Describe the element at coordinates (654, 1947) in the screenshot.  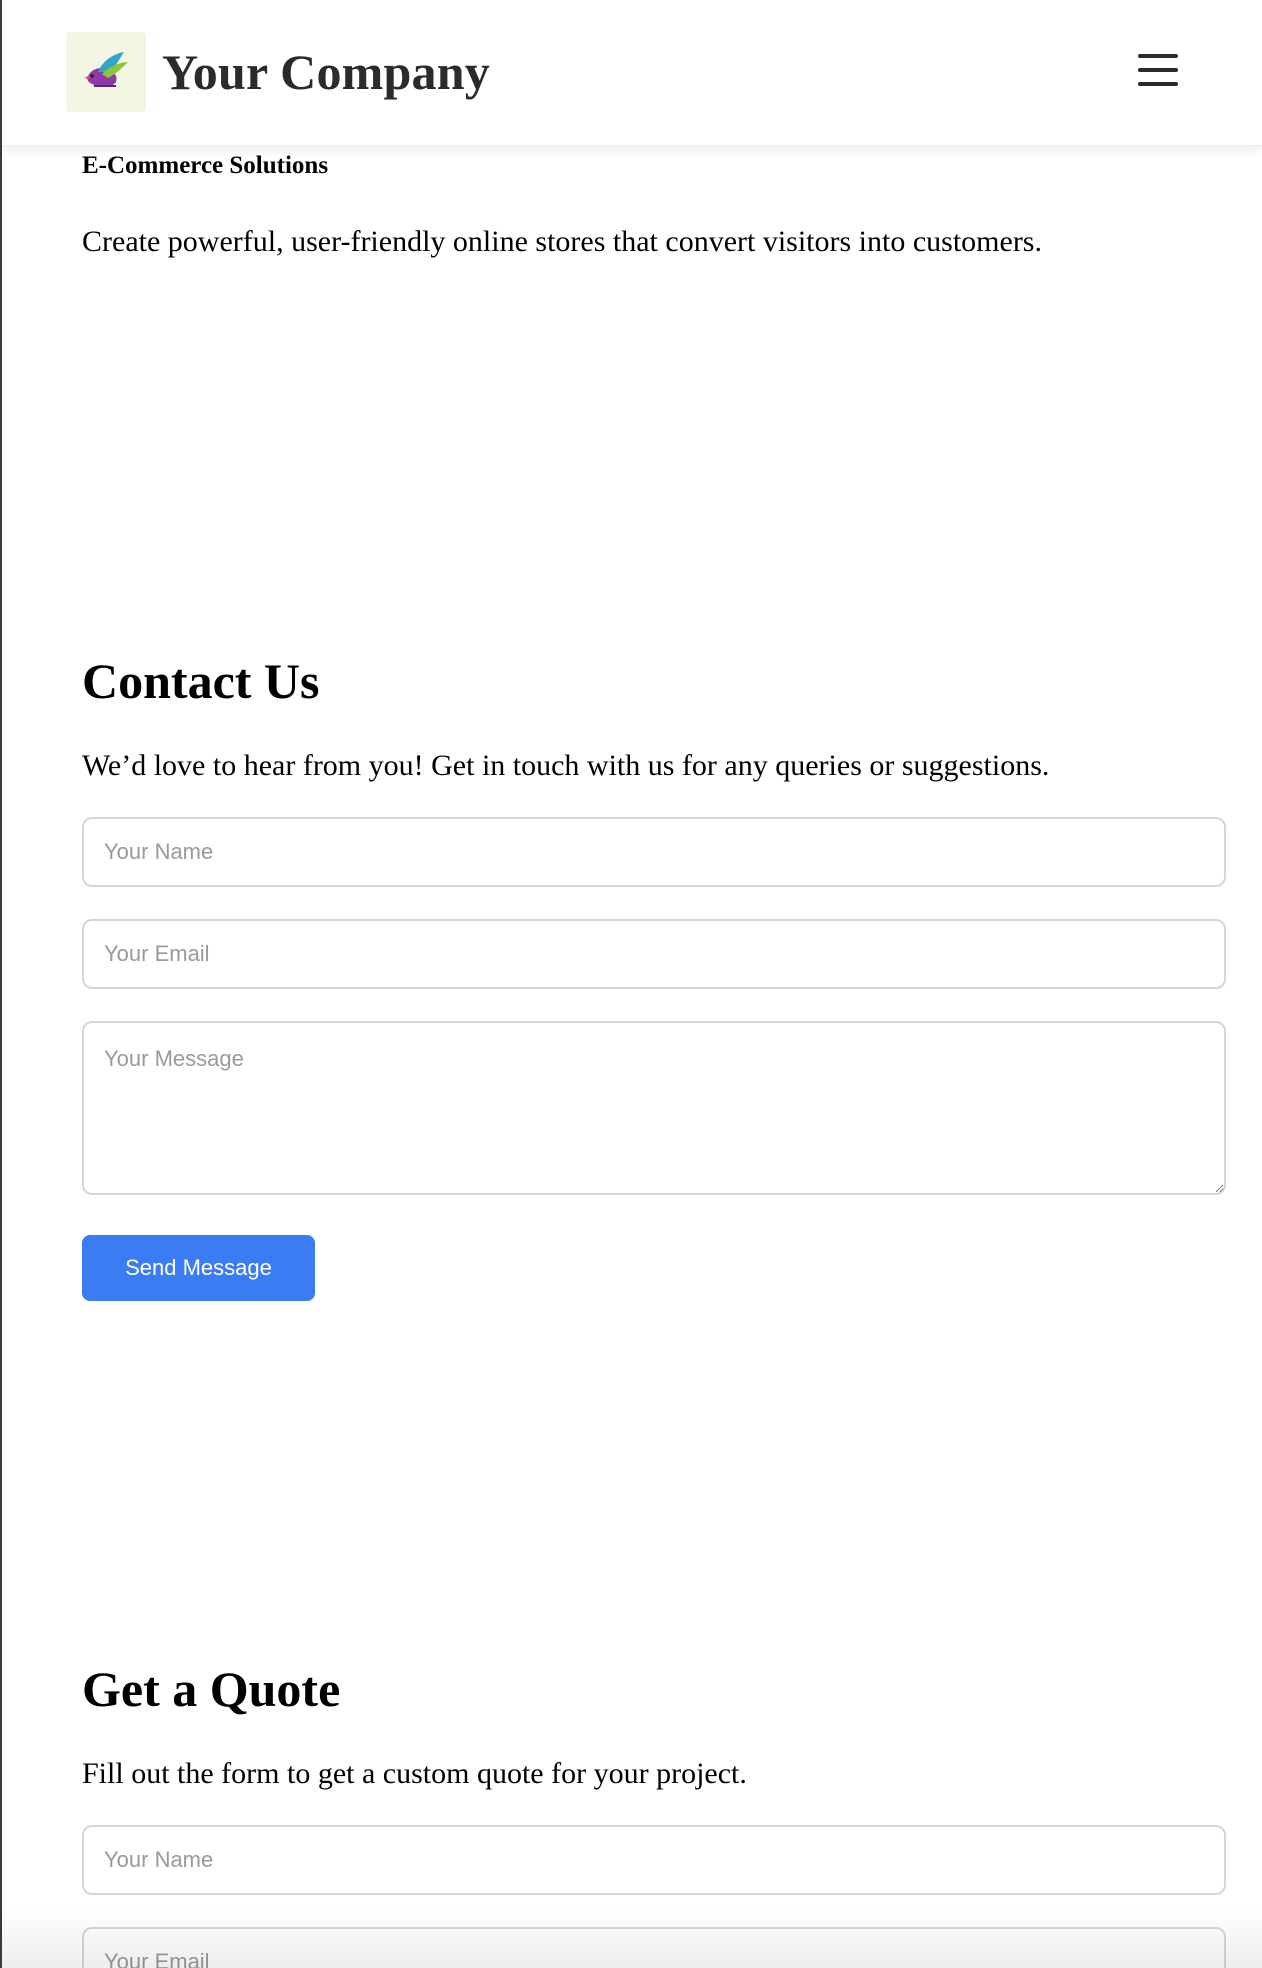
I see `quote-email-input` at that location.